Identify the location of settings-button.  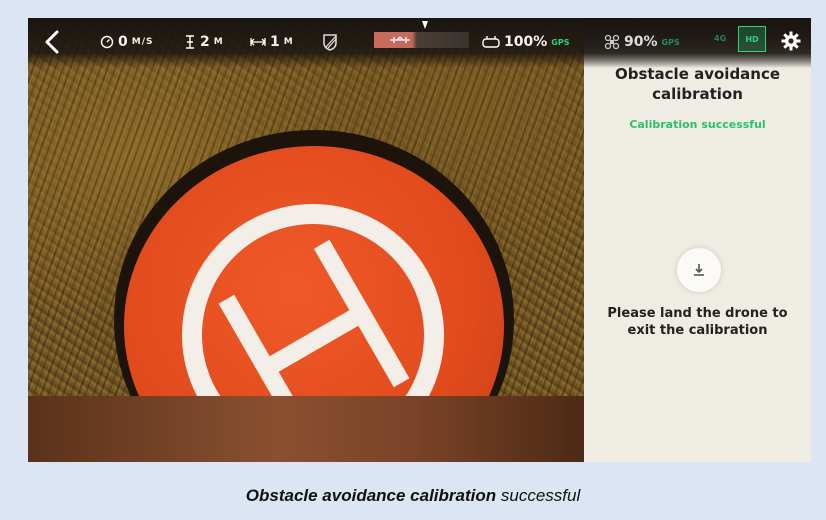
(791, 41).